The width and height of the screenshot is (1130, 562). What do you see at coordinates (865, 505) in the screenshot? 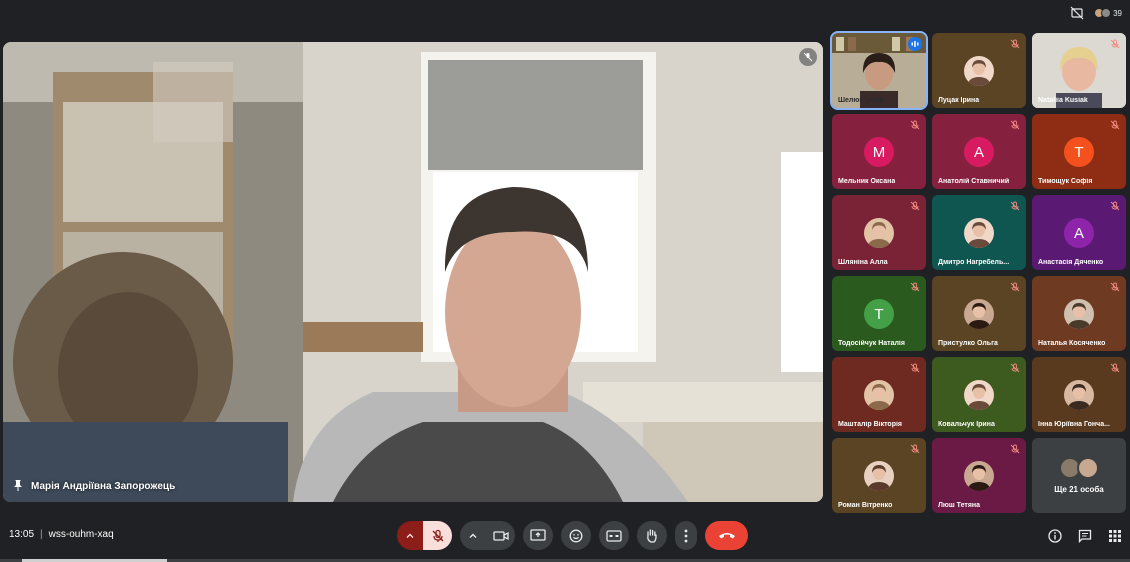
I see `participant-name: Роман Вітренко` at bounding box center [865, 505].